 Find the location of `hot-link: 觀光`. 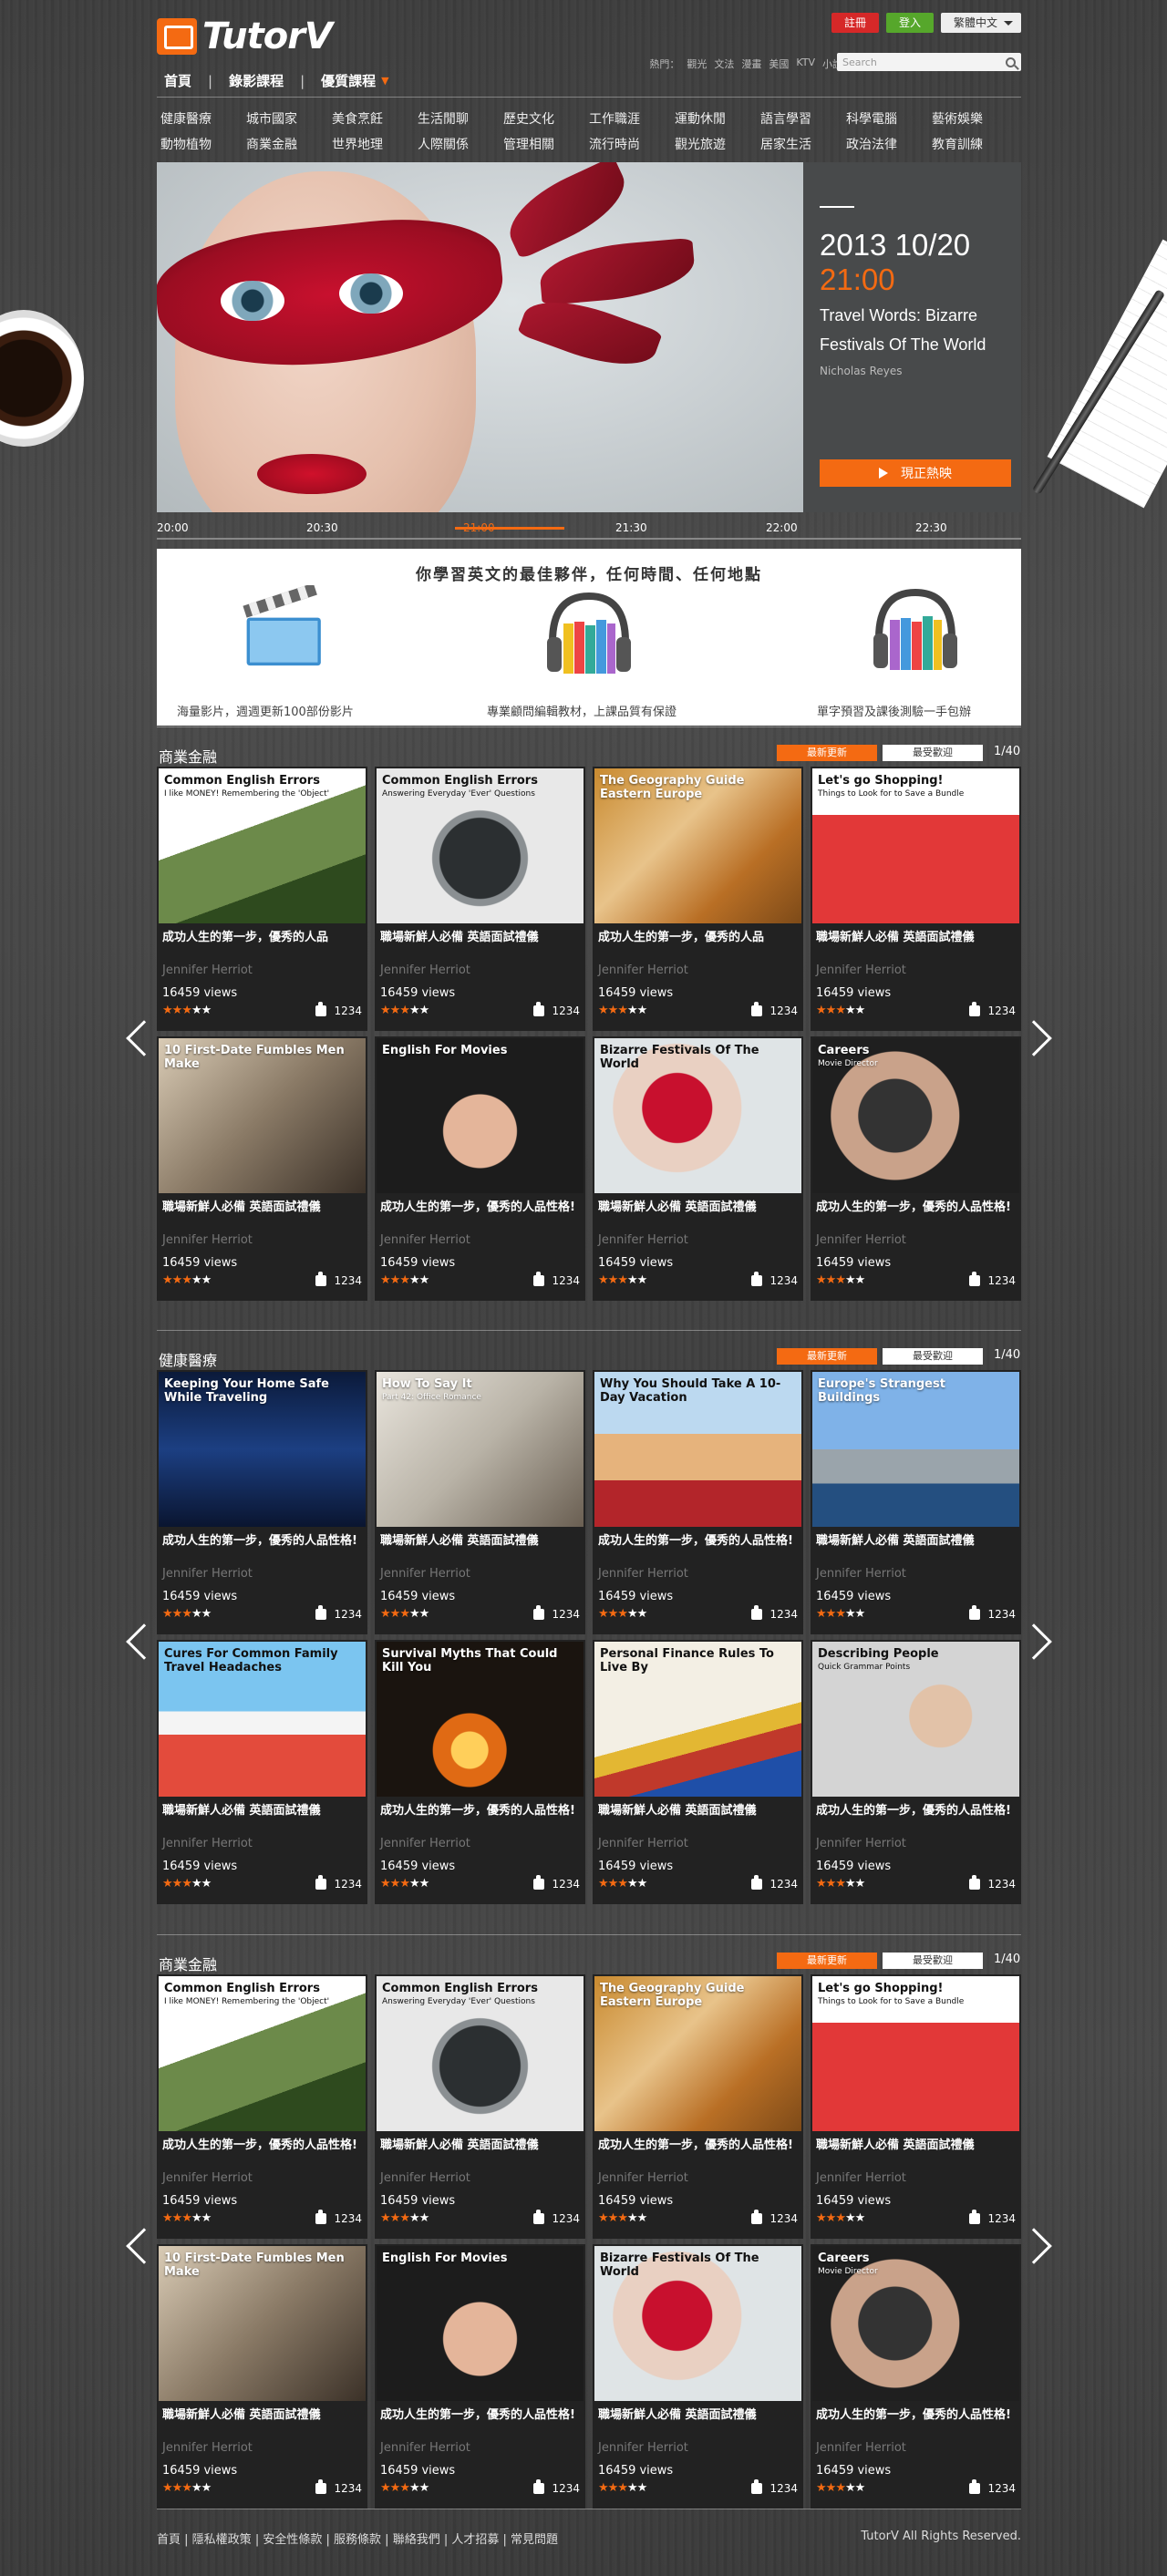

hot-link: 觀光 is located at coordinates (697, 64).